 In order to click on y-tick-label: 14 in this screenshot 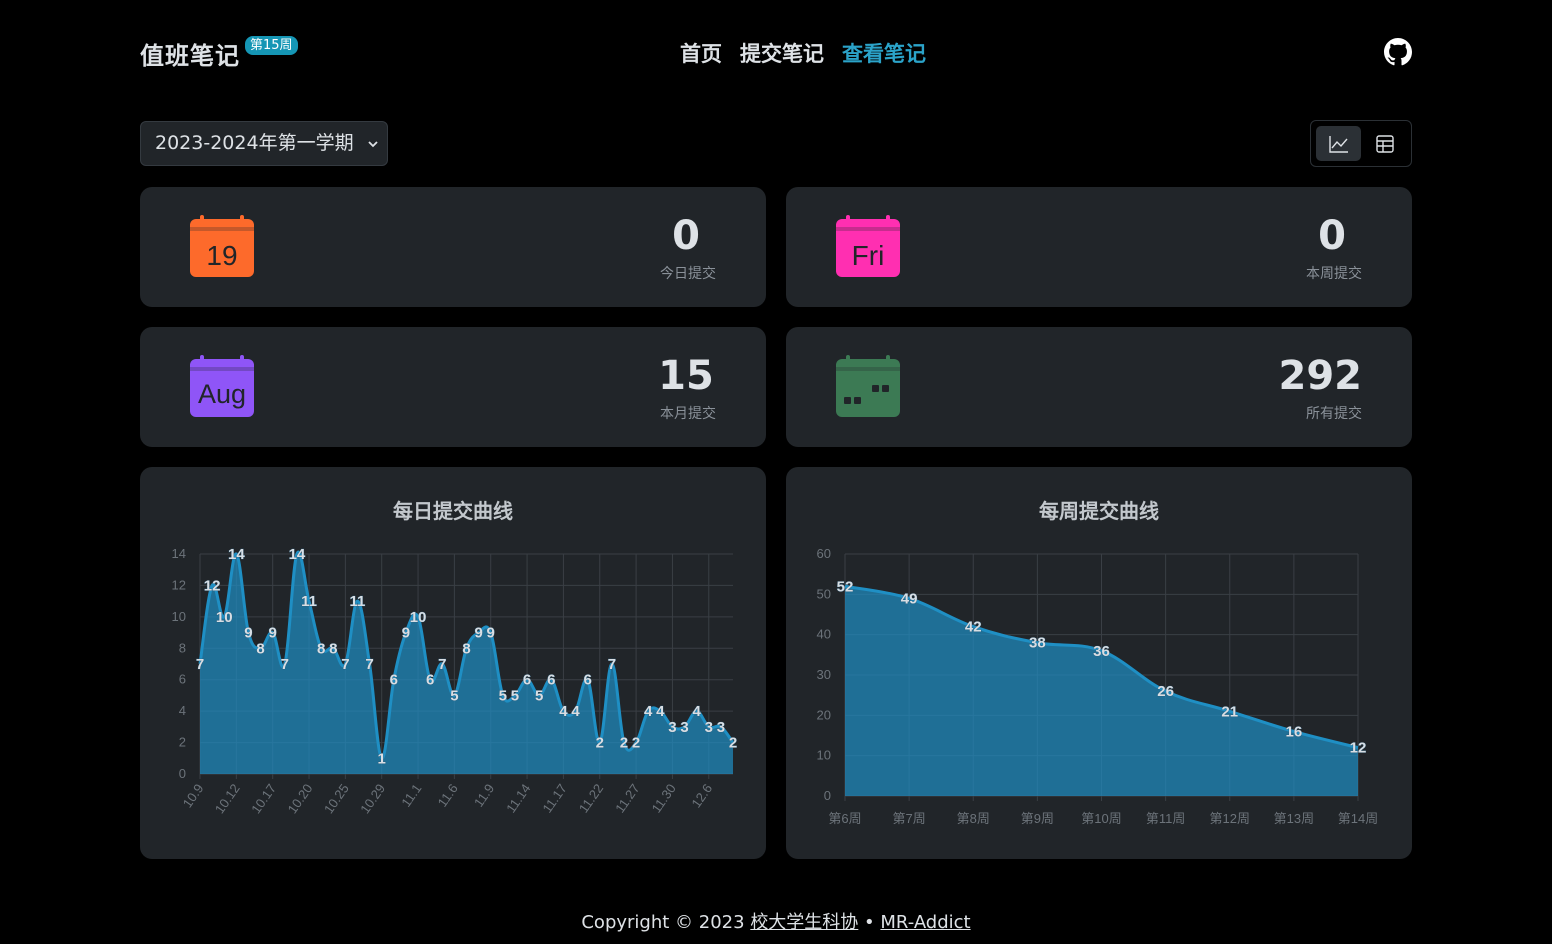, I will do `click(179, 553)`.